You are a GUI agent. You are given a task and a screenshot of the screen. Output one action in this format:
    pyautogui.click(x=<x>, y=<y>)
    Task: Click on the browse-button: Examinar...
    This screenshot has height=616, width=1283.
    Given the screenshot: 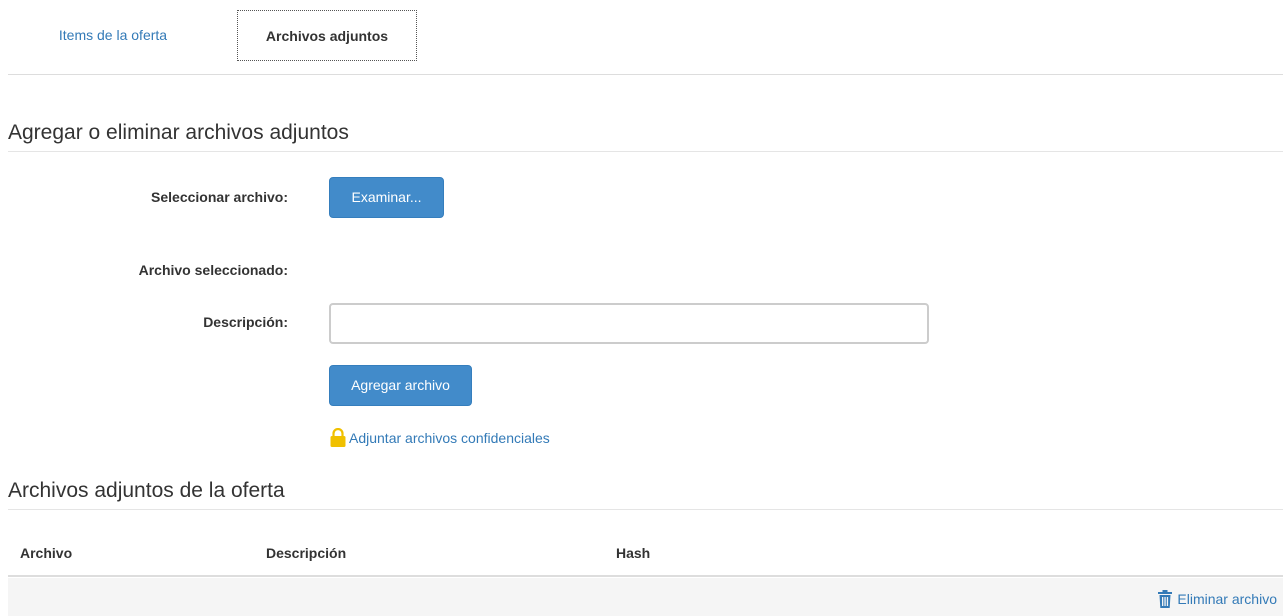 What is the action you would take?
    pyautogui.click(x=386, y=197)
    